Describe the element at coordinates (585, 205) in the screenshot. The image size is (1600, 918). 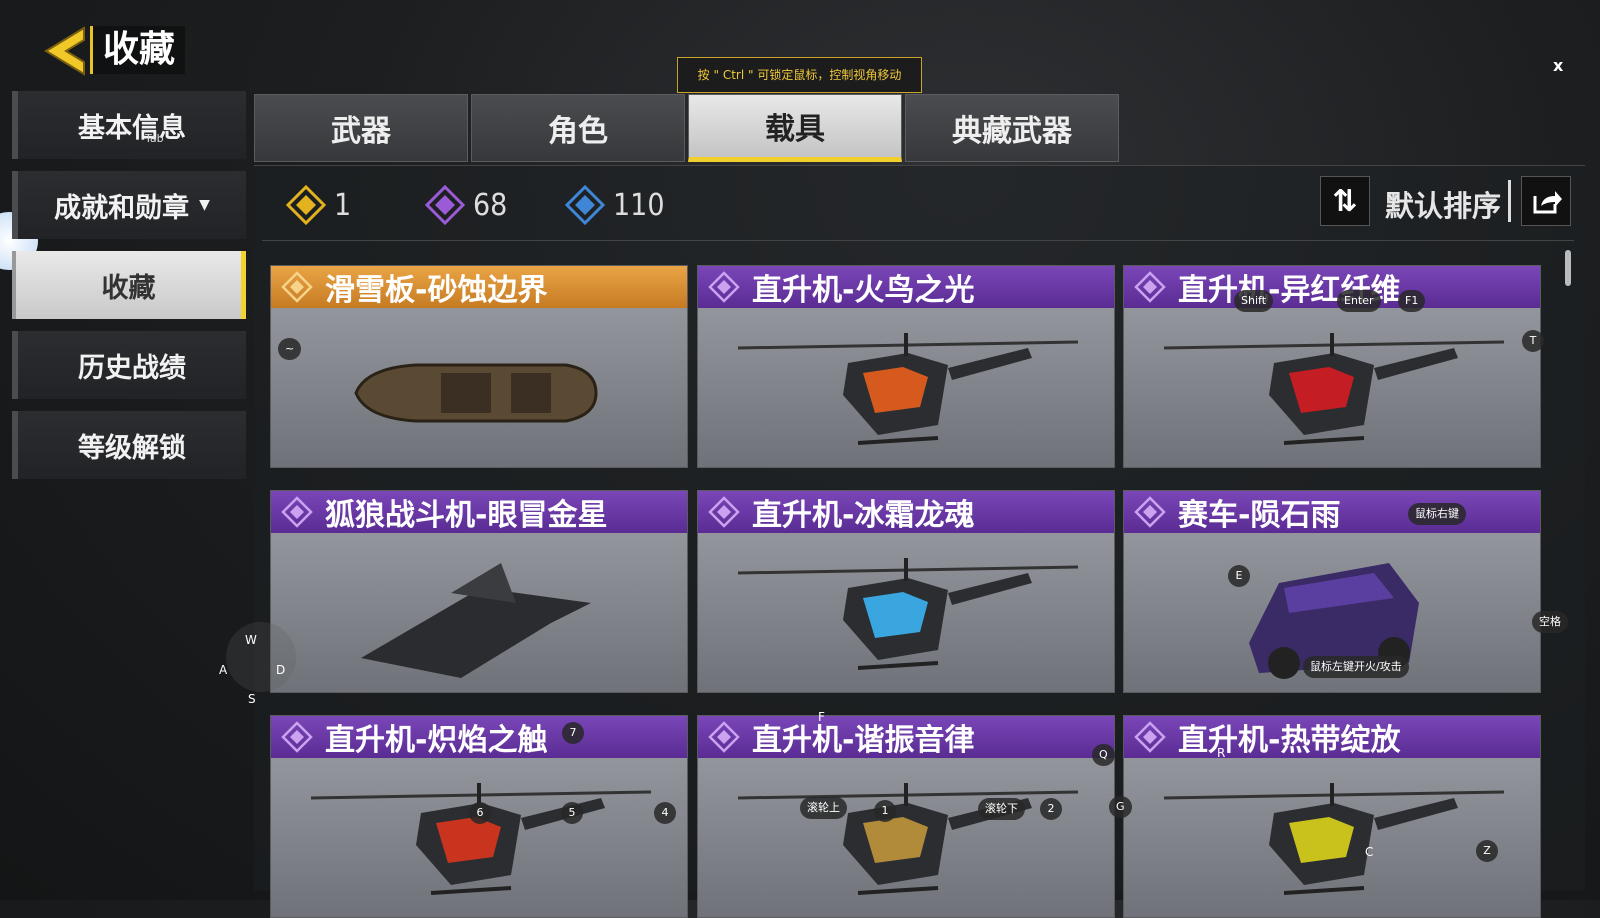
I see `blue-rarity-icon` at that location.